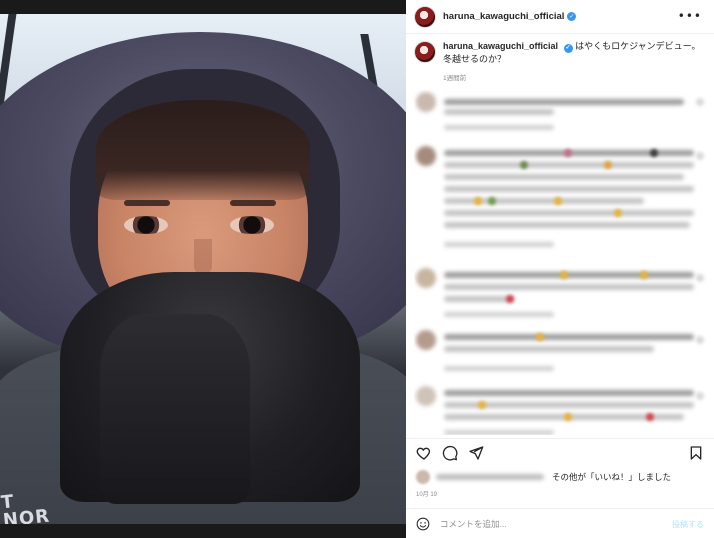 The height and width of the screenshot is (538, 714). Describe the element at coordinates (690, 16) in the screenshot. I see `more-options-icon: •••` at that location.